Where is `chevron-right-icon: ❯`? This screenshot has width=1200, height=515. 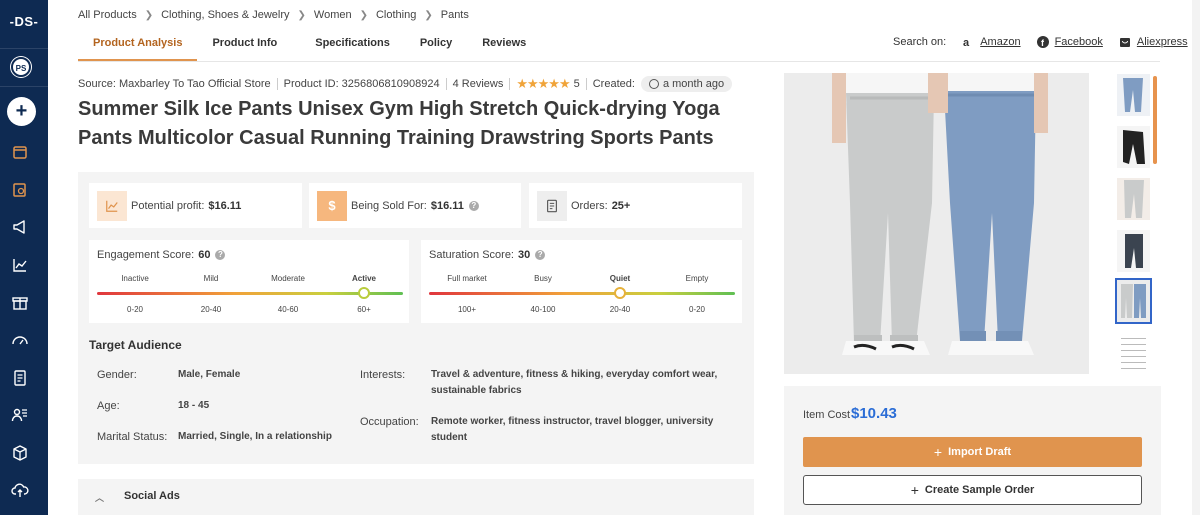 chevron-right-icon: ❯ is located at coordinates (428, 15).